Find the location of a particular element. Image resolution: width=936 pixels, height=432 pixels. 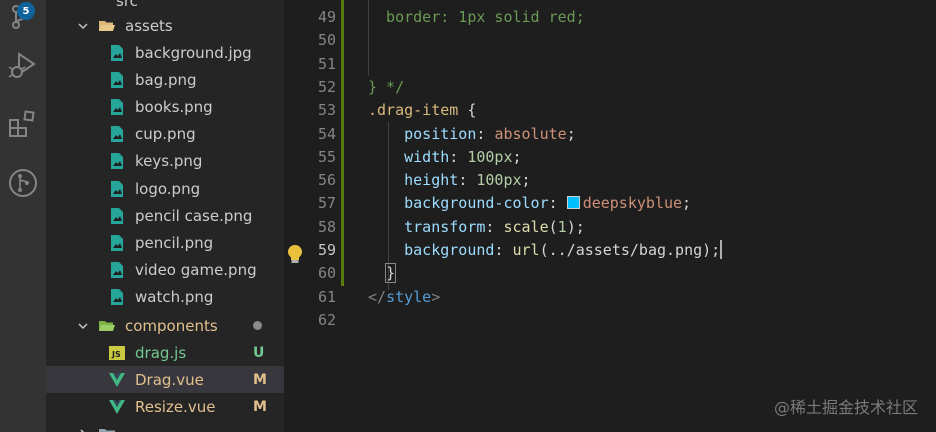

line-number: 53 is located at coordinates (326, 110).